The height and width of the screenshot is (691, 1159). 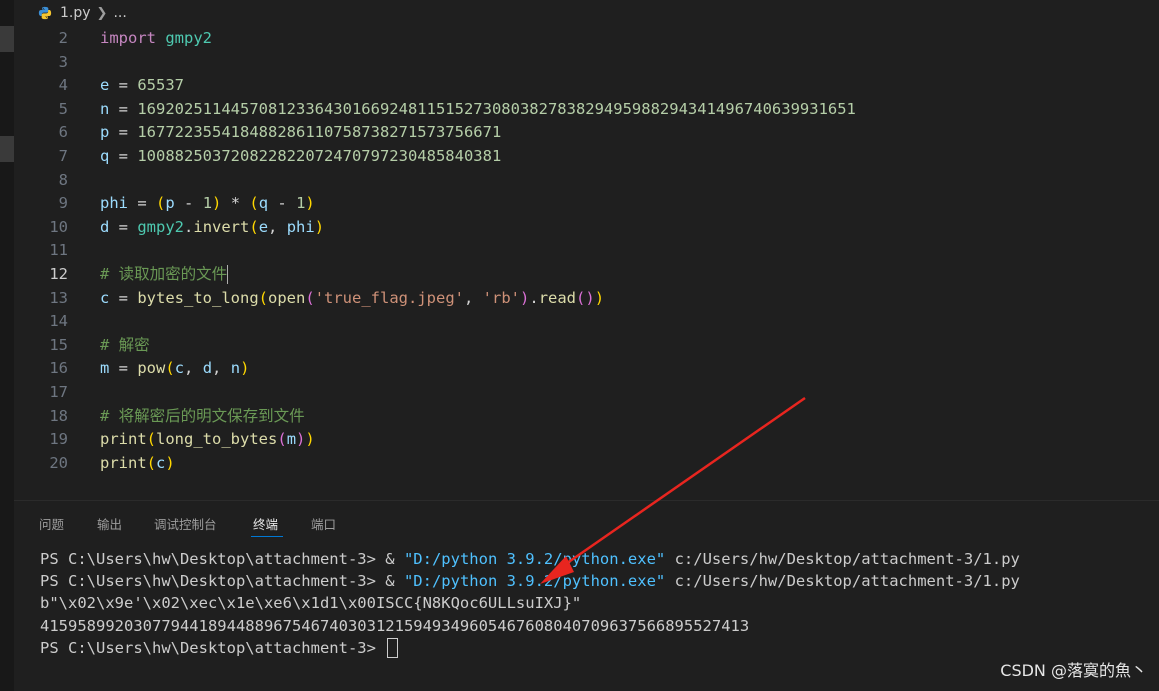 I want to click on watermark: CSDN @落寞的魚丶, so click(x=1073, y=670).